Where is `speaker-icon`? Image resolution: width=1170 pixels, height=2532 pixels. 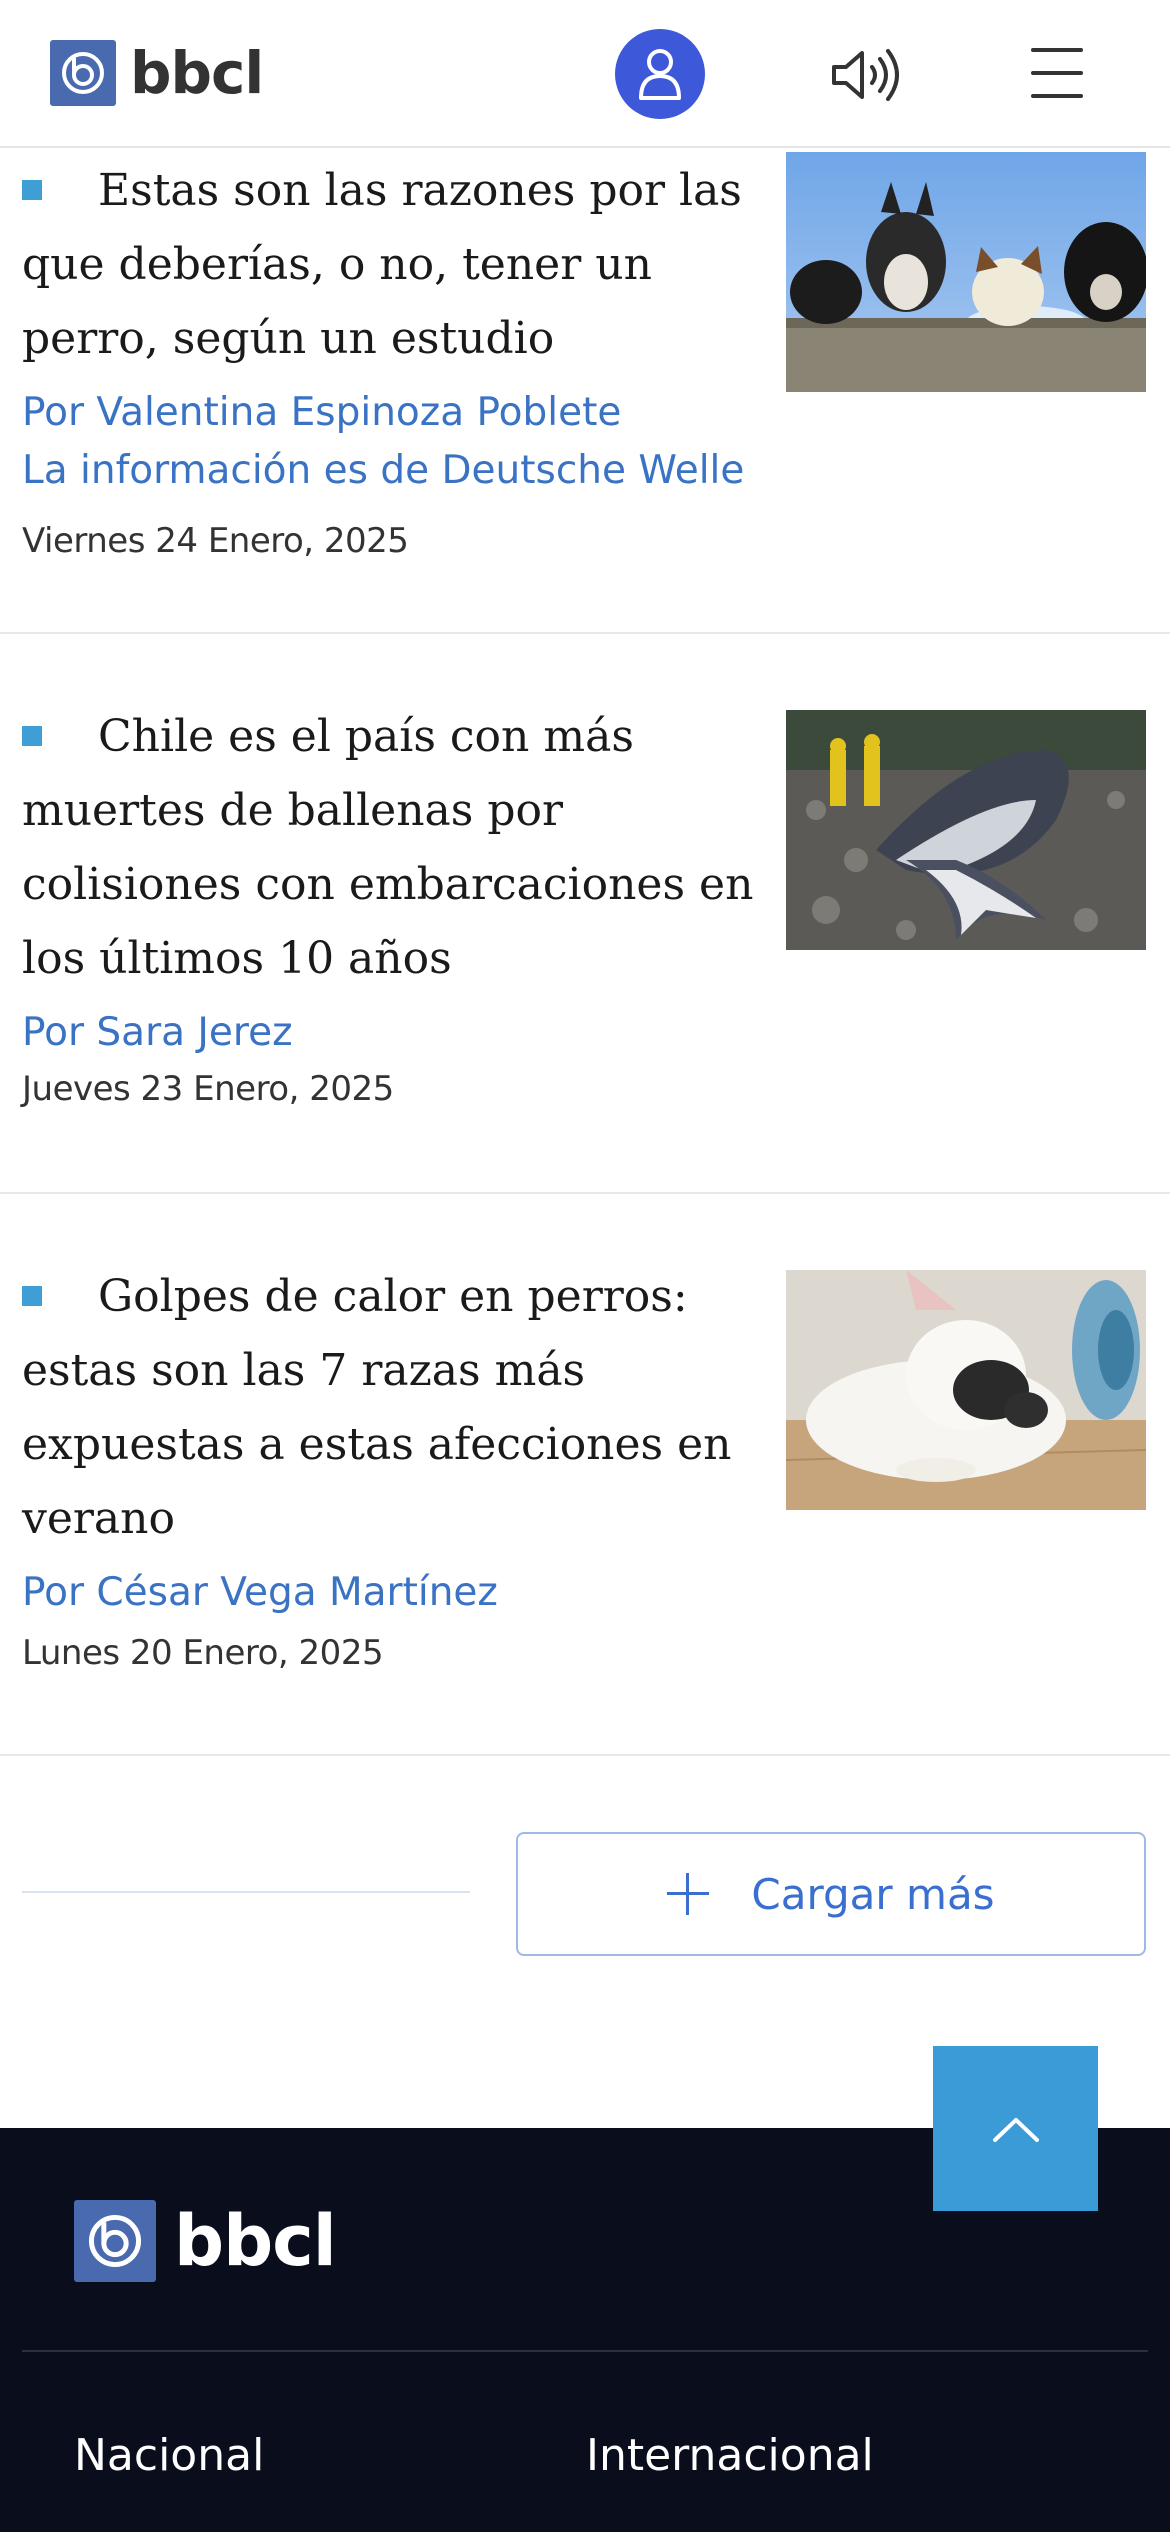 speaker-icon is located at coordinates (865, 75).